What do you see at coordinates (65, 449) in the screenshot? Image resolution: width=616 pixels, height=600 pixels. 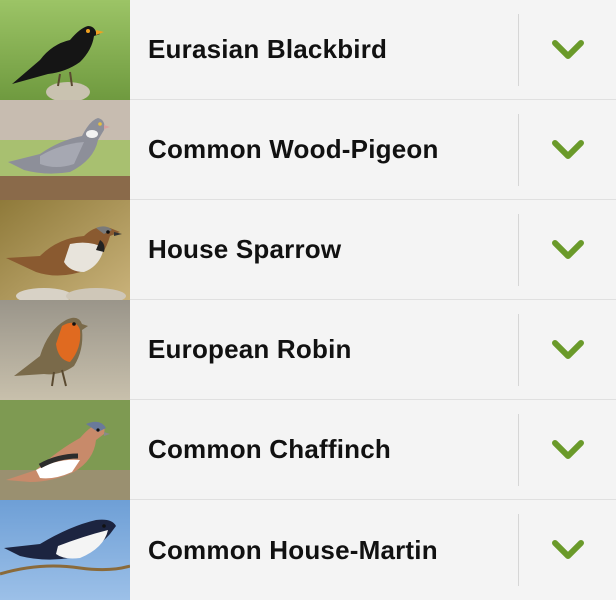 I see `chaffinch-photo` at bounding box center [65, 449].